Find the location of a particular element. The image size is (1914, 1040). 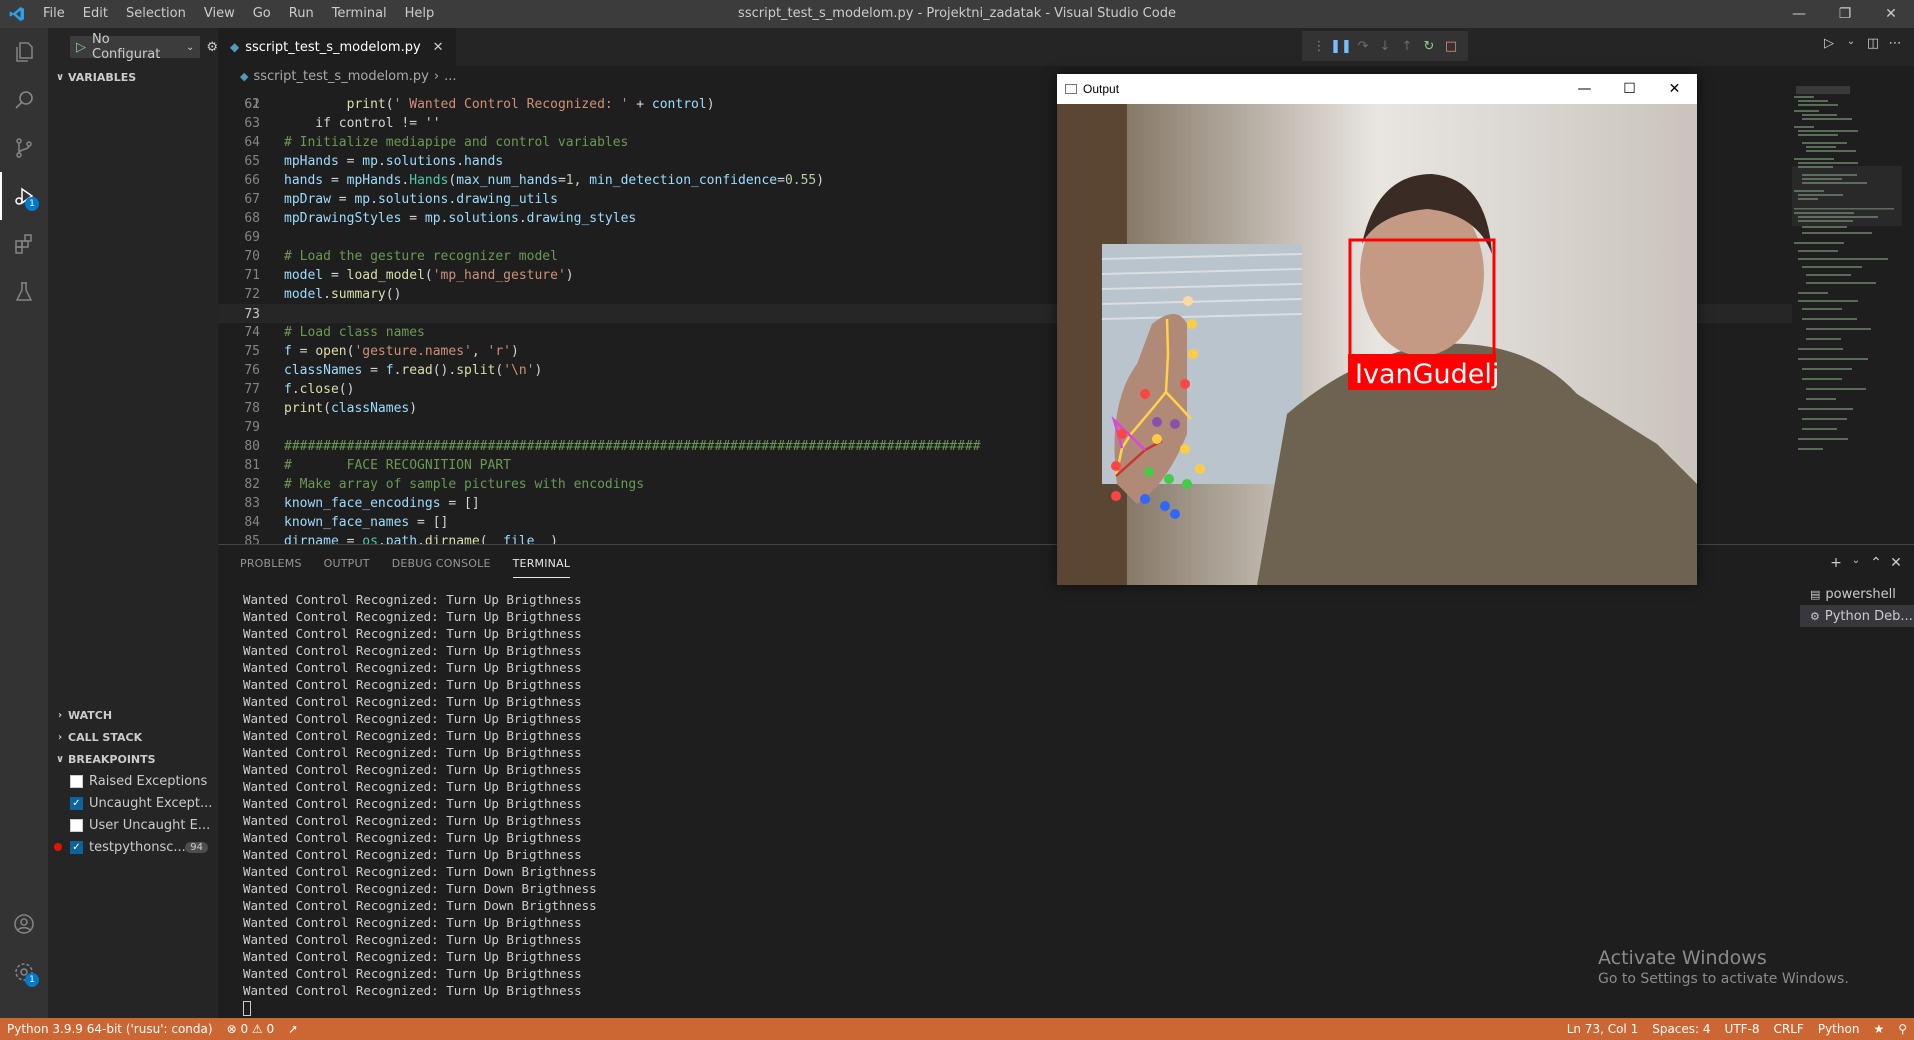

watch-section-header: › WATCH is located at coordinates (133, 715).